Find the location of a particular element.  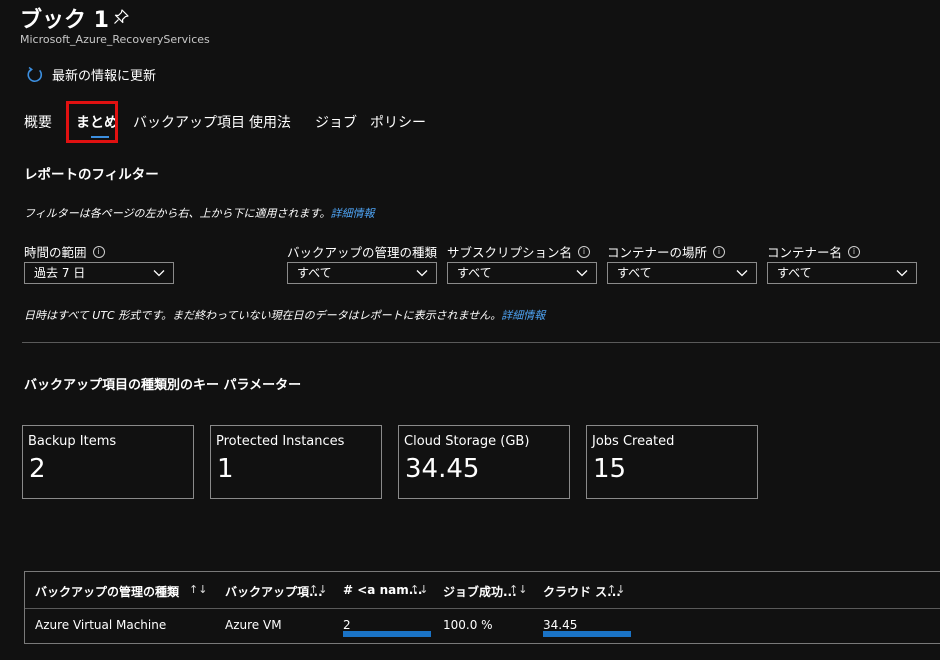

filter-label-vault-location: コンテナーの場所 i is located at coordinates (666, 251).